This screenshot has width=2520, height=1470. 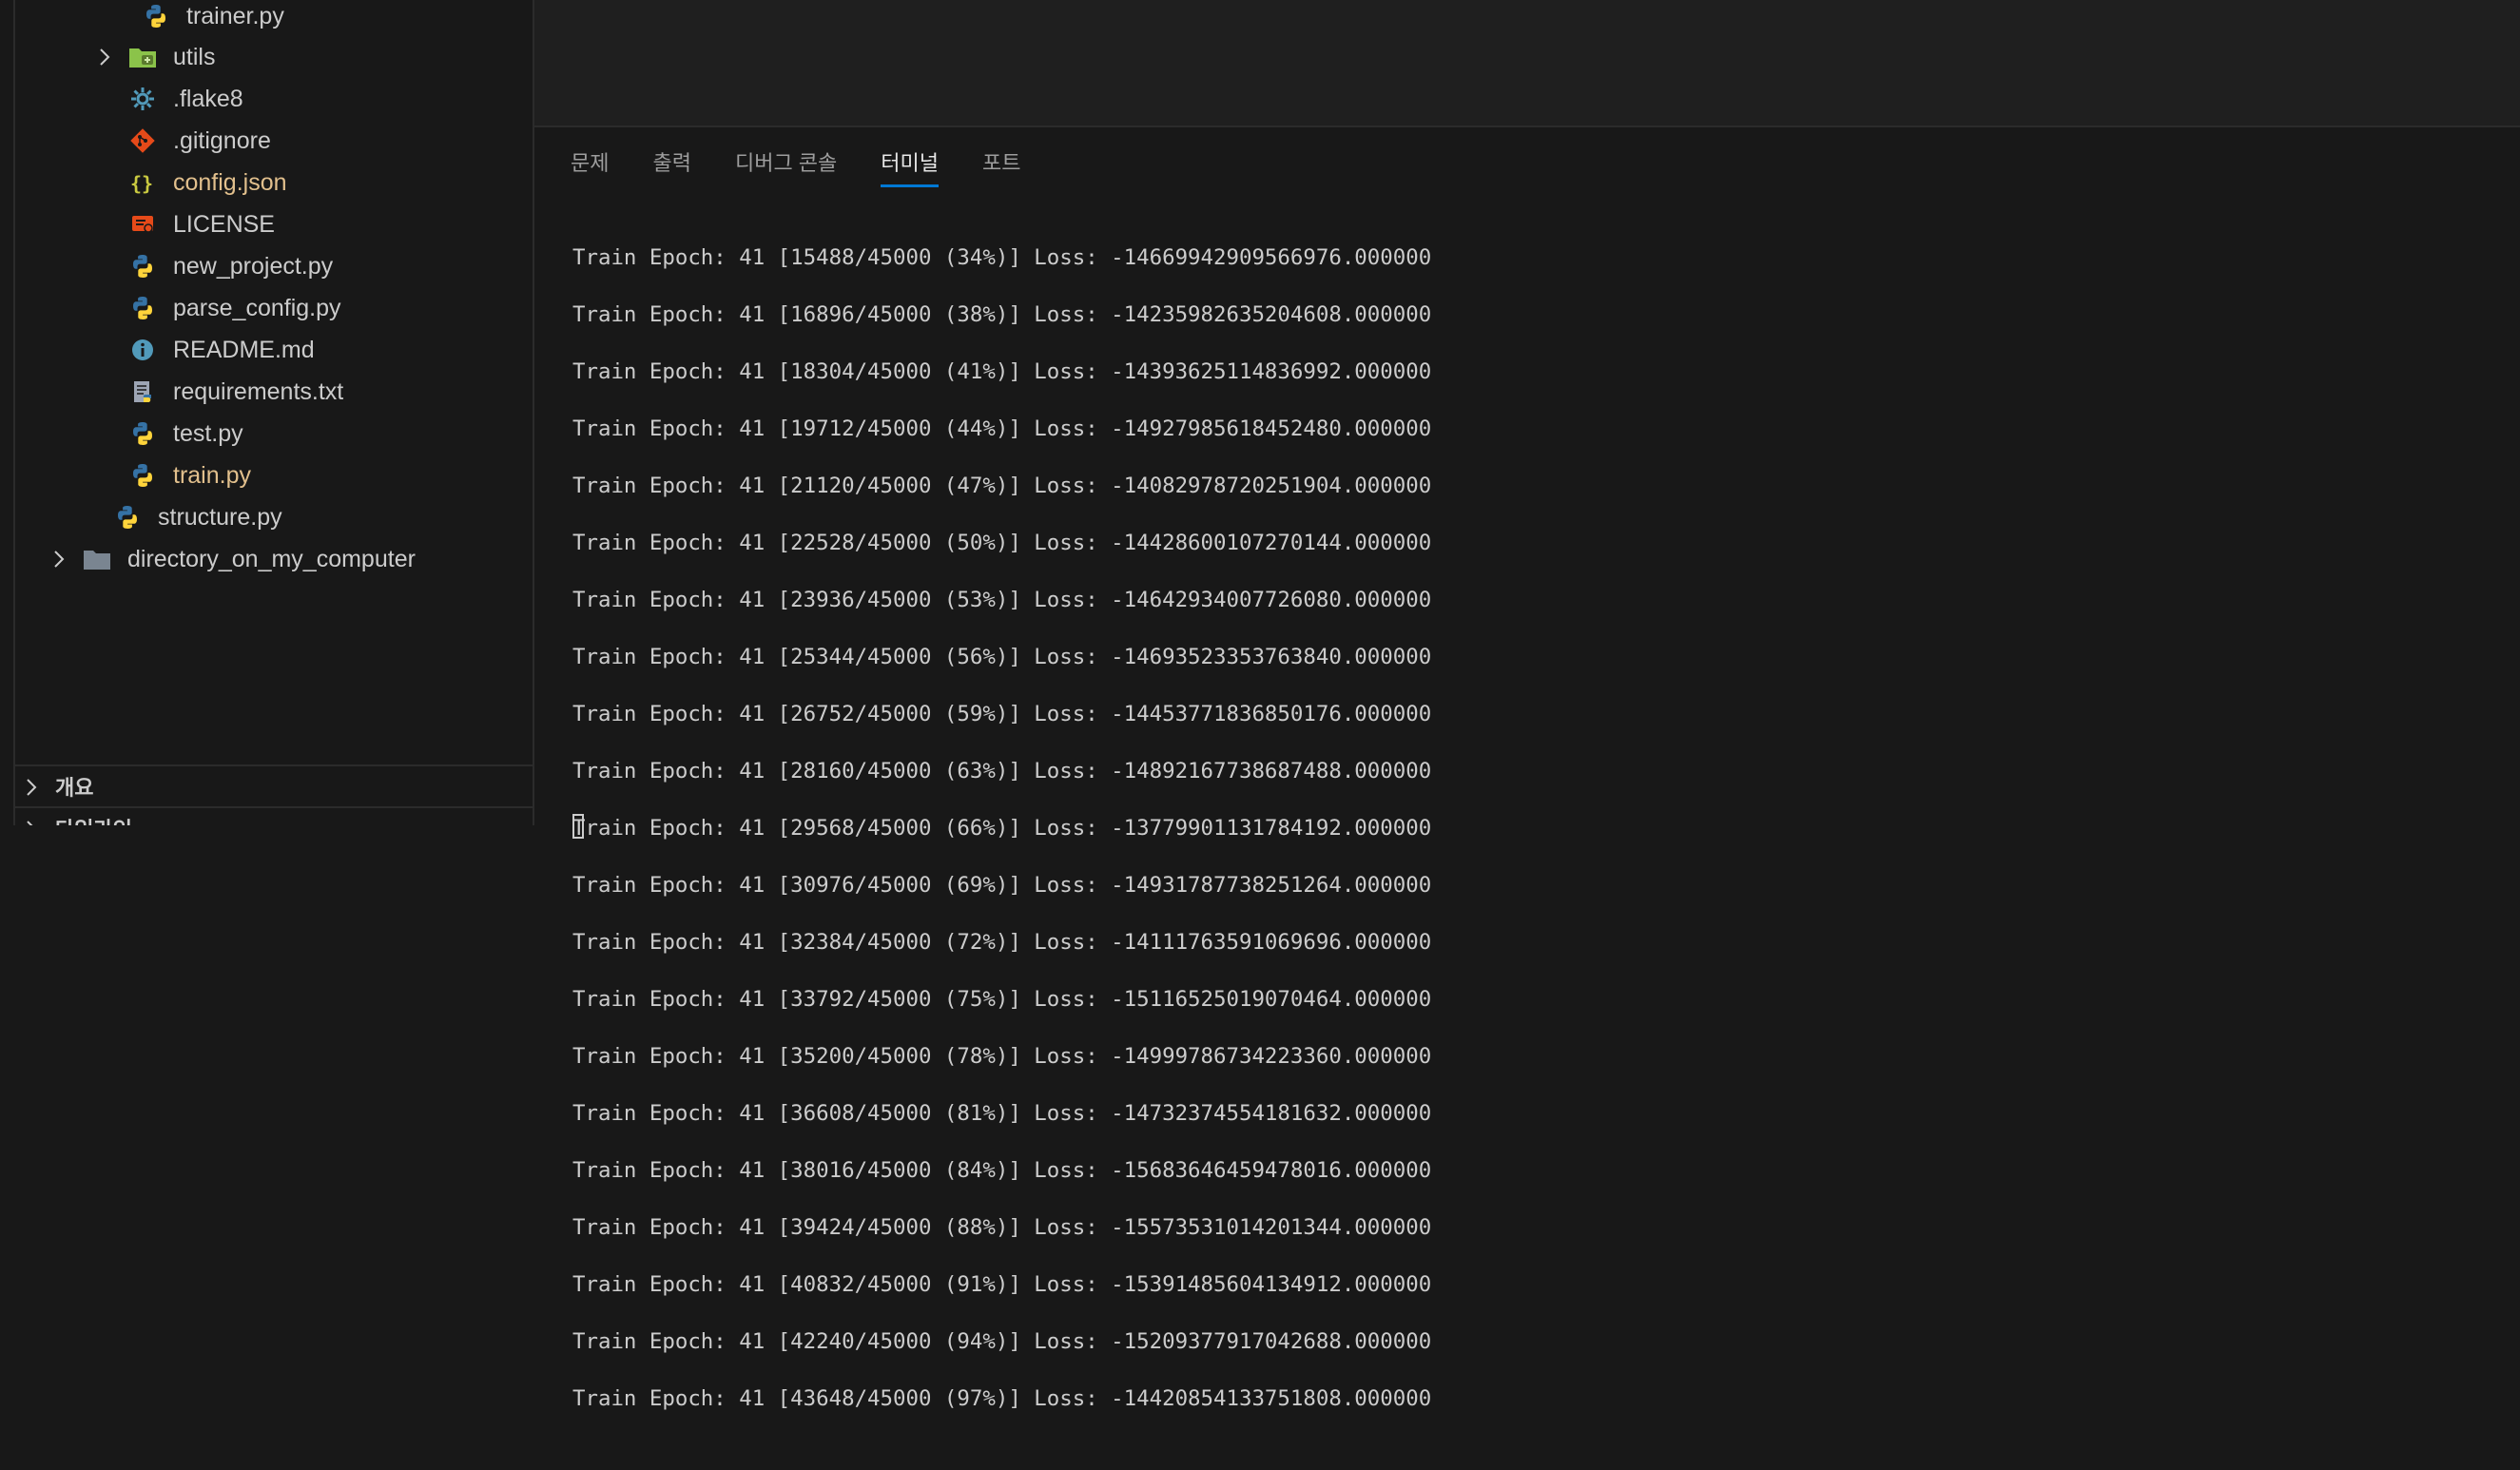 What do you see at coordinates (590, 166) in the screenshot?
I see `tab-problems: 문제` at bounding box center [590, 166].